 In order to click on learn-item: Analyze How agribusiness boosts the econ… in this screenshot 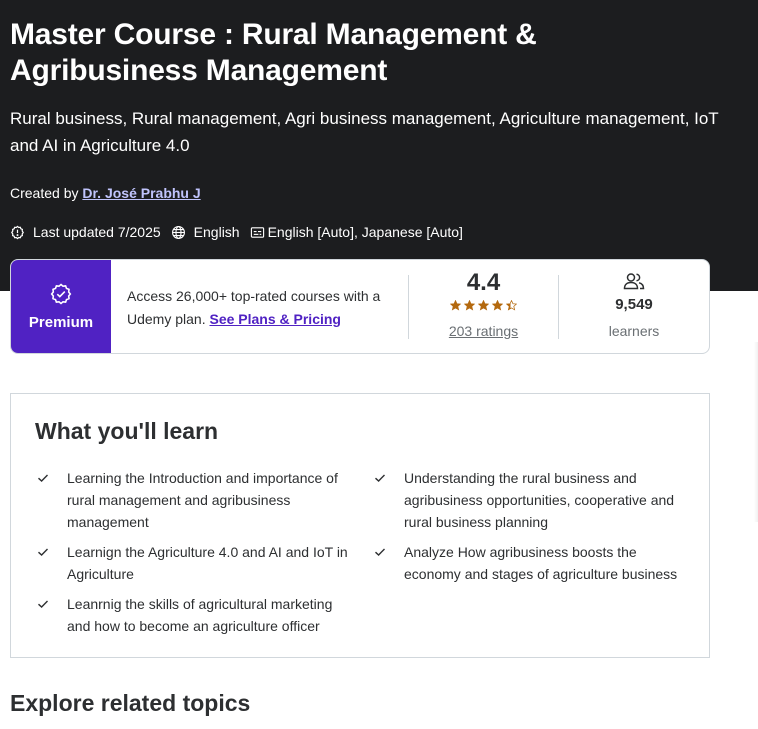, I will do `click(534, 563)`.